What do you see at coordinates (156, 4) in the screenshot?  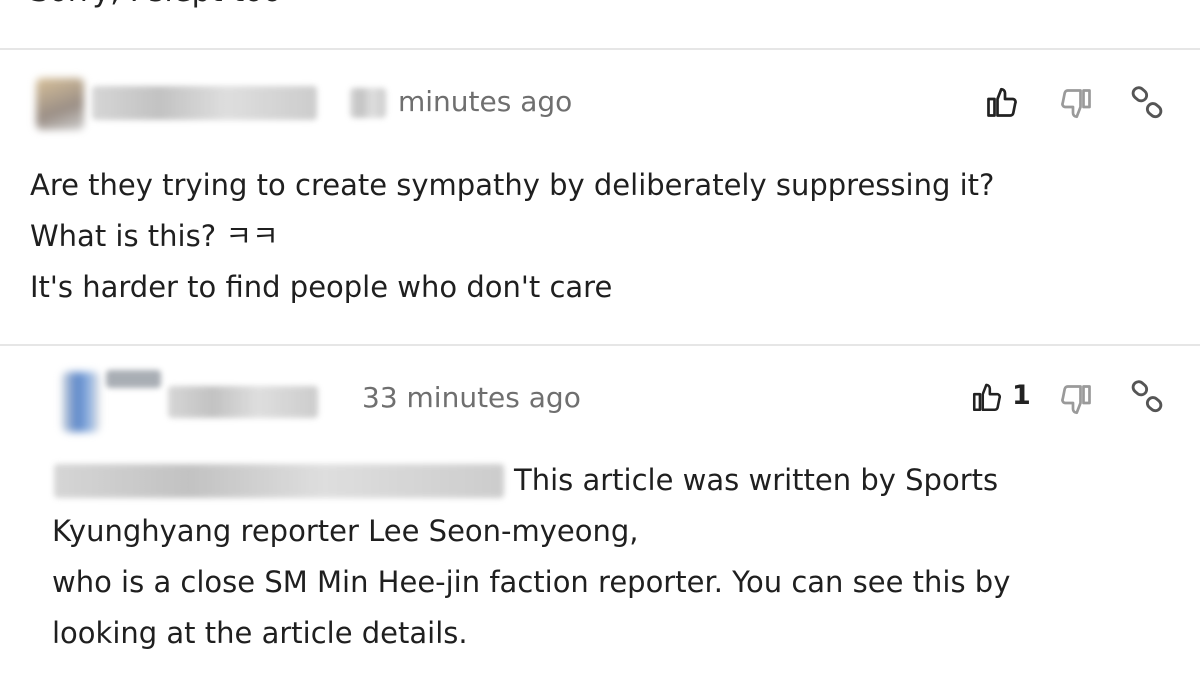 I see `previous-comment-text: Sorry, I slept too` at bounding box center [156, 4].